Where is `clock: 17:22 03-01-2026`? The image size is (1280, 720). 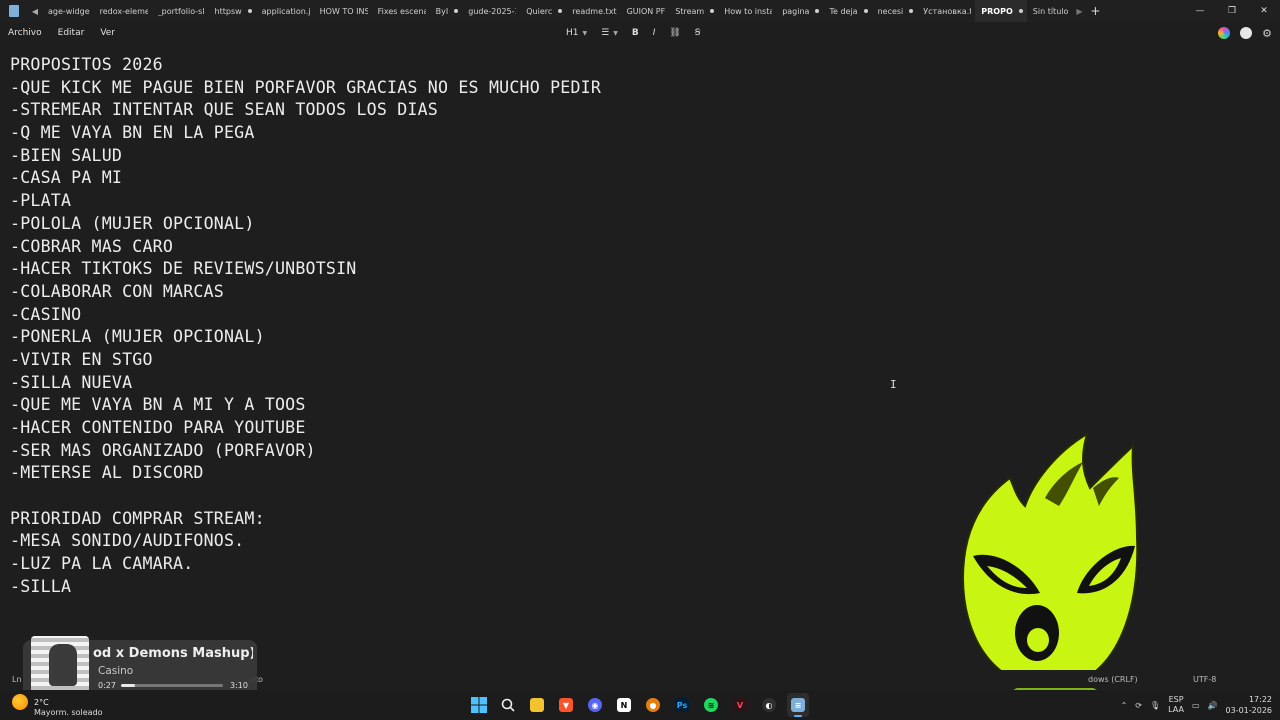 clock: 17:22 03-01-2026 is located at coordinates (1249, 705).